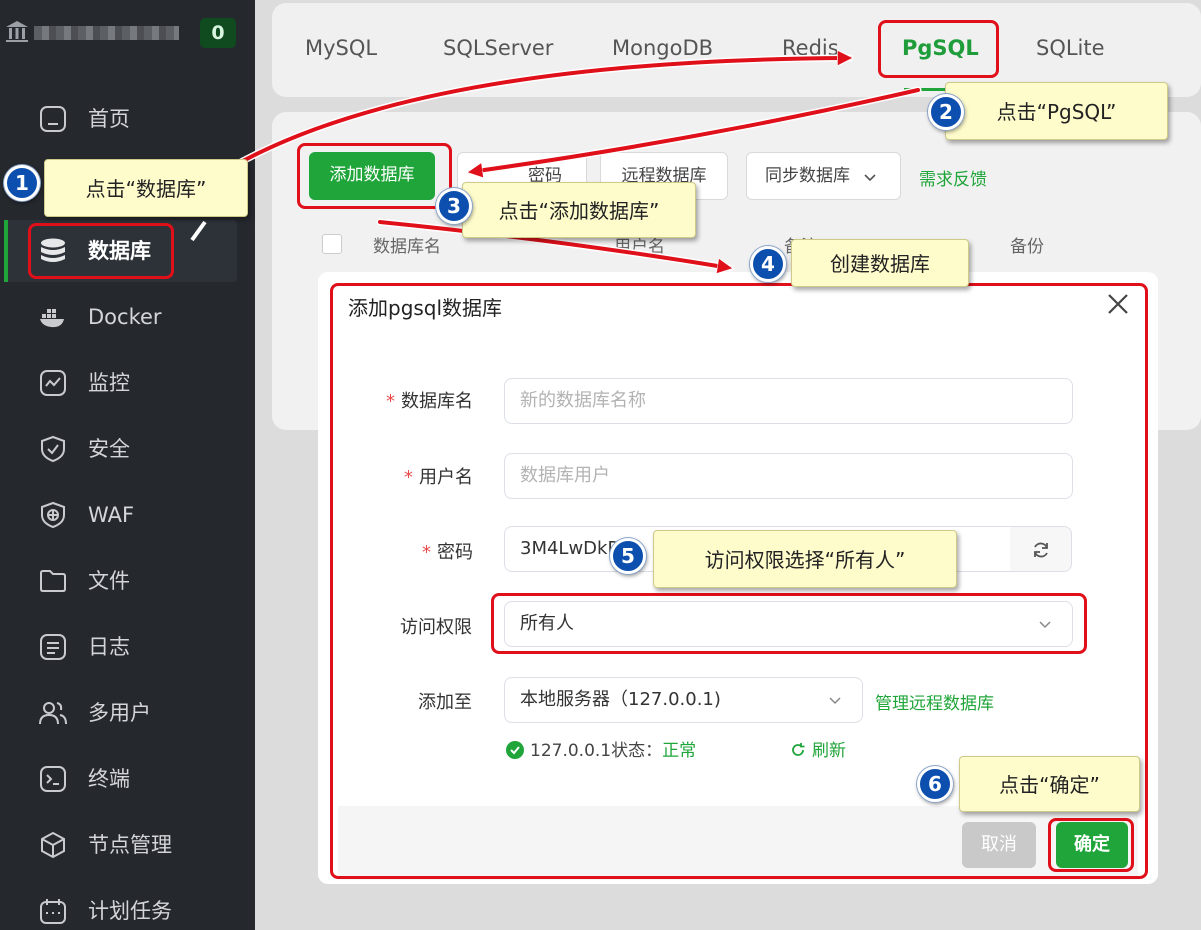  What do you see at coordinates (53, 779) in the screenshot?
I see `terminal-icon` at bounding box center [53, 779].